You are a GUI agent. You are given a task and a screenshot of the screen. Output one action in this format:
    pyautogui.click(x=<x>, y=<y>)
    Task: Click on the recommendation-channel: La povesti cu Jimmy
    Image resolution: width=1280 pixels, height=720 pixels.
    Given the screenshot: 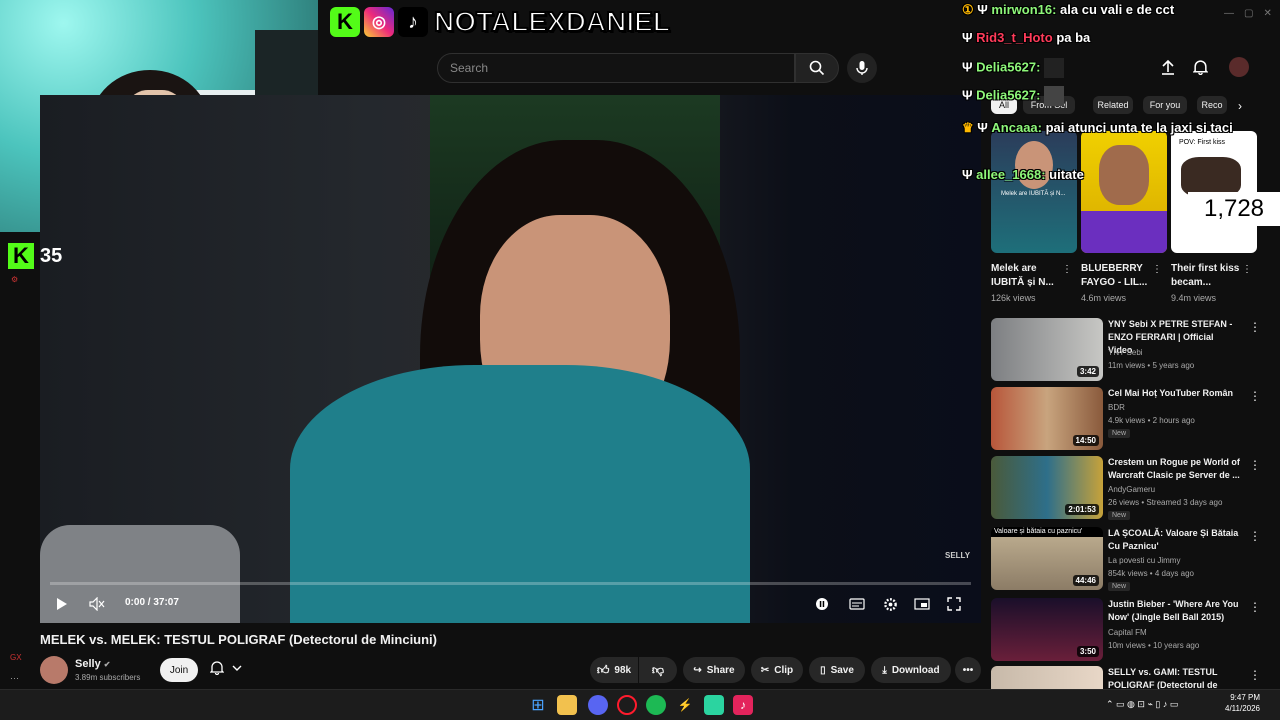 What is the action you would take?
    pyautogui.click(x=1144, y=560)
    